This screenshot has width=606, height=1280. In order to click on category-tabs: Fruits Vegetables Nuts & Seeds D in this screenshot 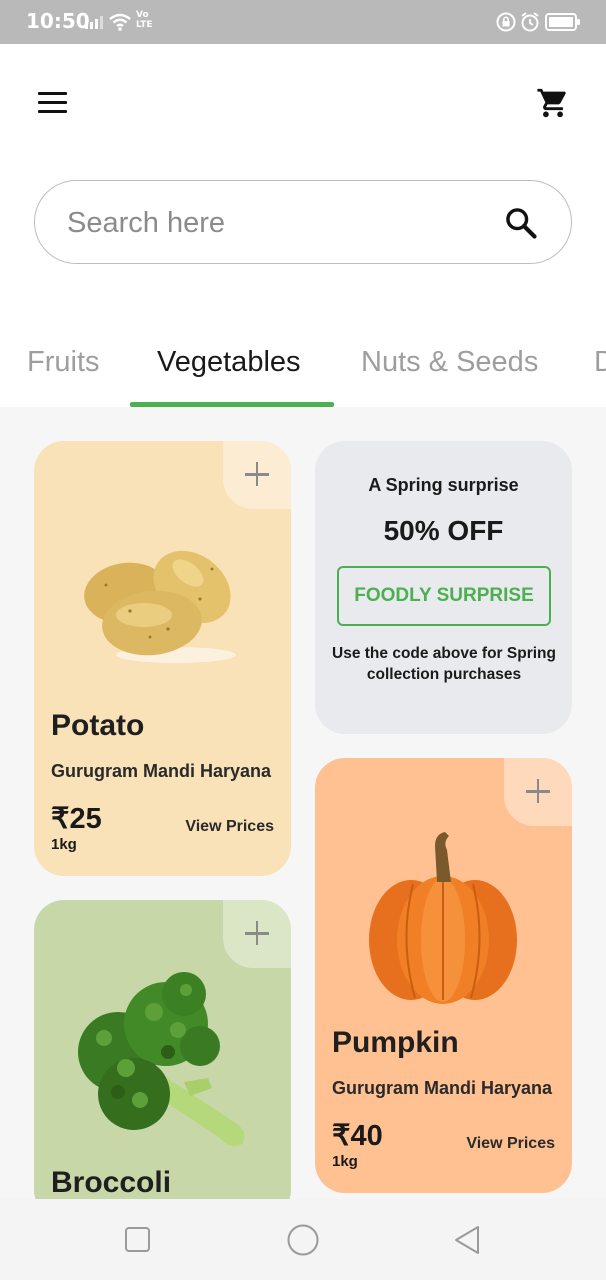, I will do `click(303, 369)`.